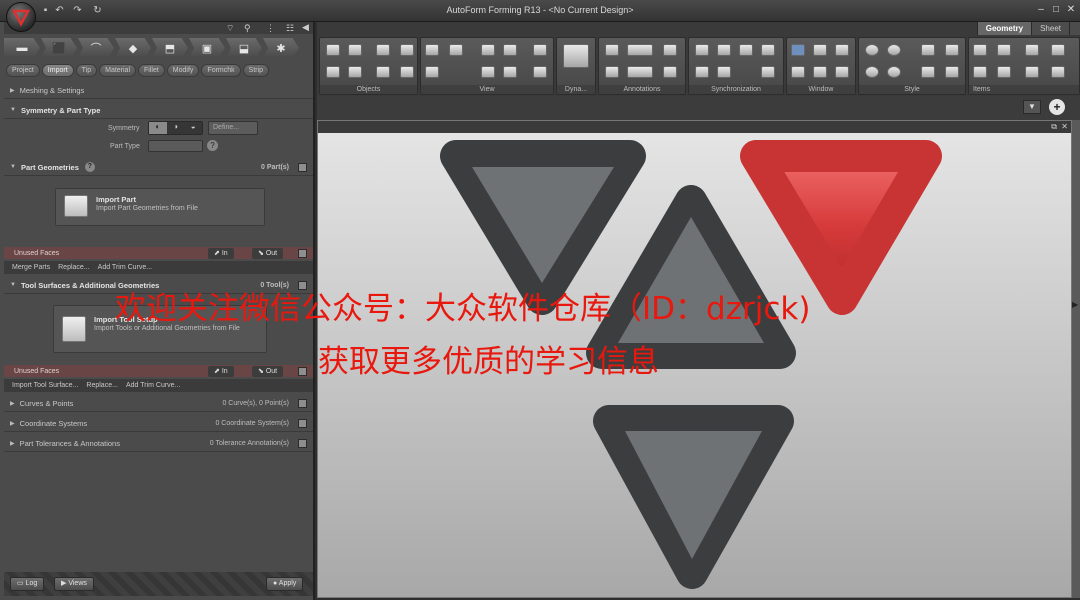 This screenshot has width=1080, height=600. What do you see at coordinates (118, 70) in the screenshot?
I see `tab-material: Material` at bounding box center [118, 70].